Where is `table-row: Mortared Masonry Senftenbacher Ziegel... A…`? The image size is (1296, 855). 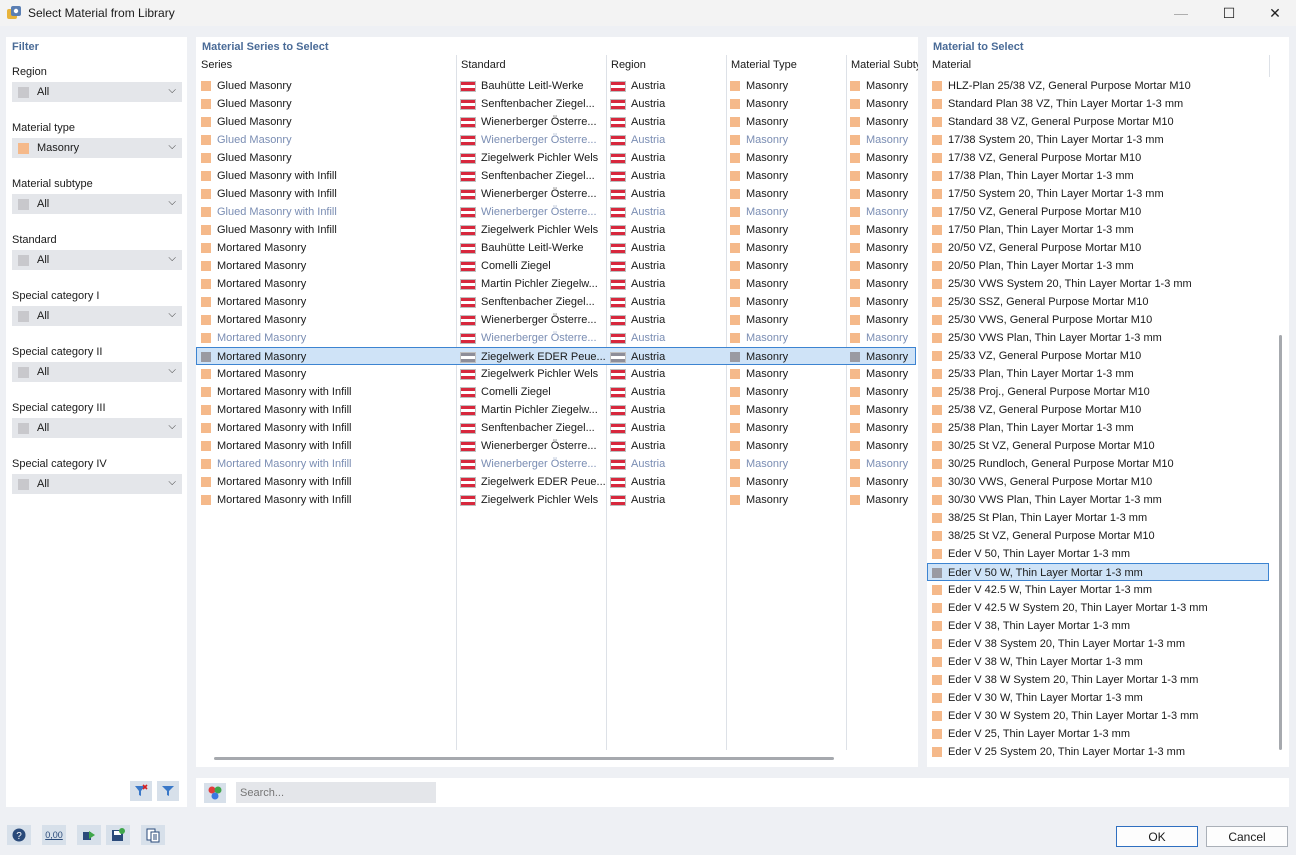 table-row: Mortared Masonry Senftenbacher Ziegel... A… is located at coordinates (556, 302).